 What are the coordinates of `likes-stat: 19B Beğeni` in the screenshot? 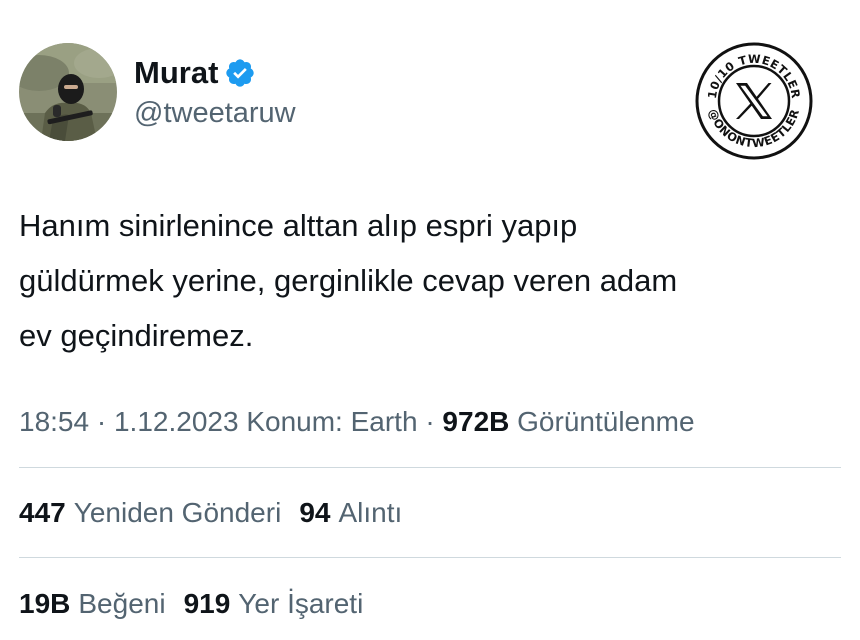 It's located at (92, 604).